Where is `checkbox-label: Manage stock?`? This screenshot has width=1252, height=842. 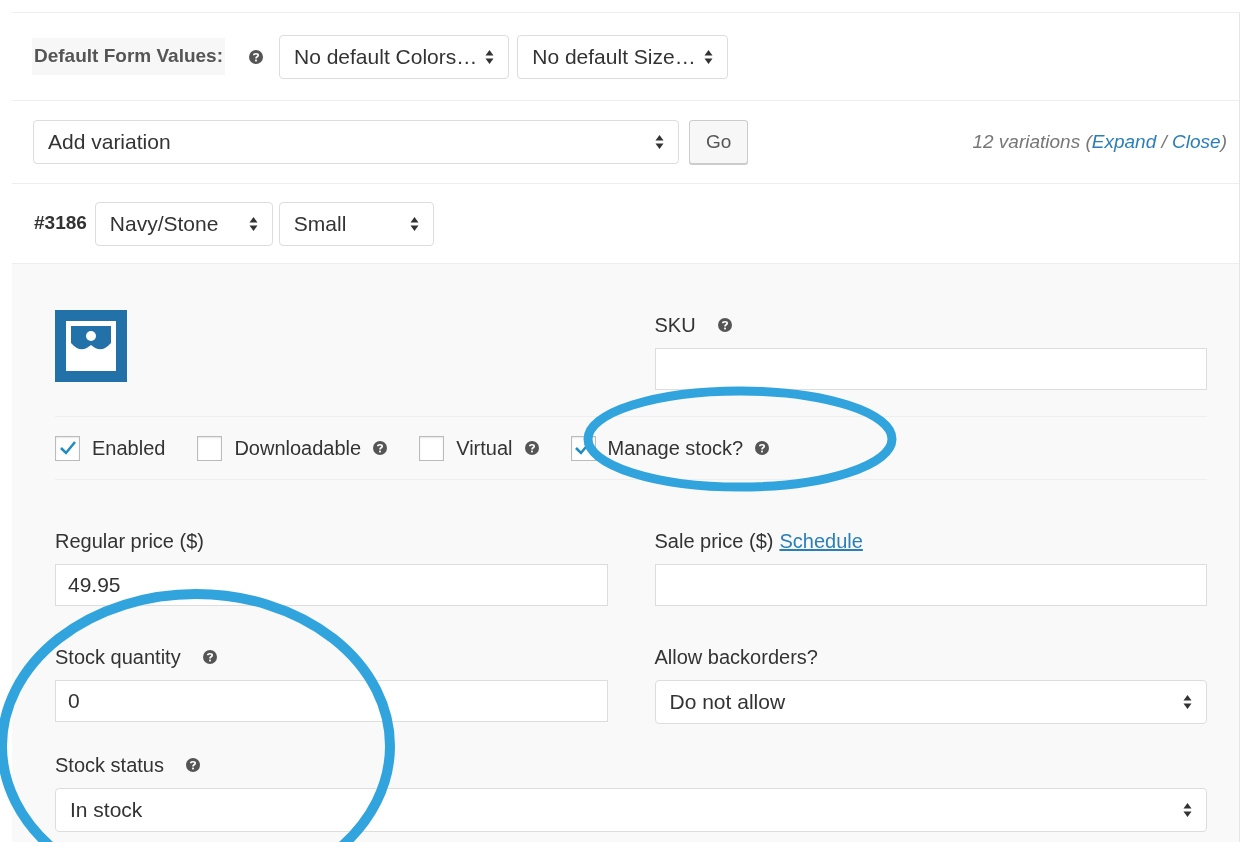 checkbox-label: Manage stock? is located at coordinates (675, 448).